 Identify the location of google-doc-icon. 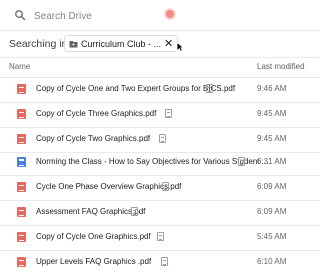
(21, 162).